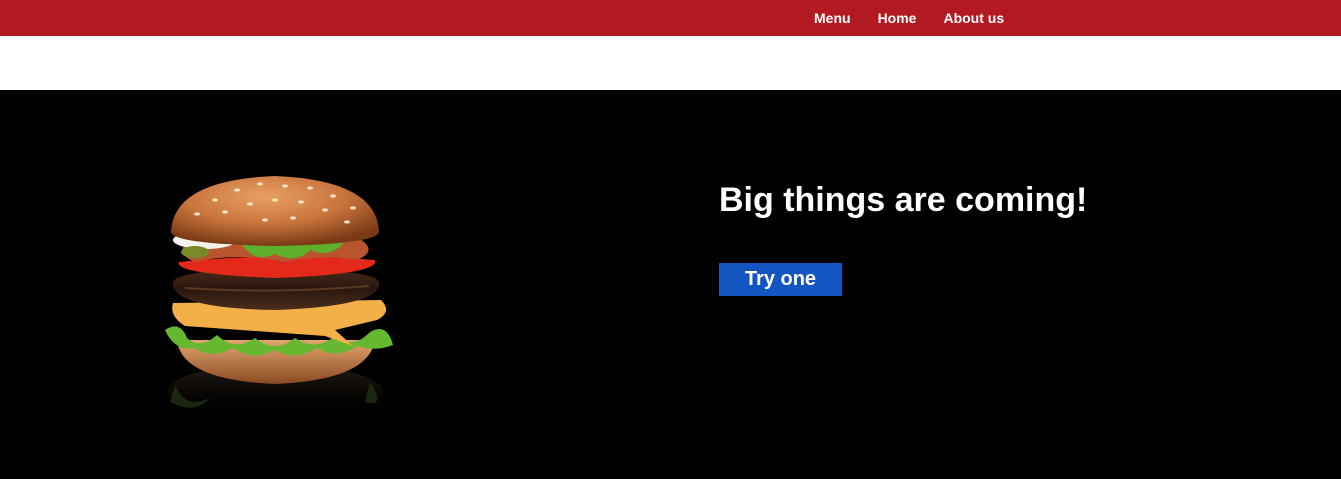 The image size is (1341, 479). What do you see at coordinates (832, 18) in the screenshot?
I see `nav-link-menu: Menu` at bounding box center [832, 18].